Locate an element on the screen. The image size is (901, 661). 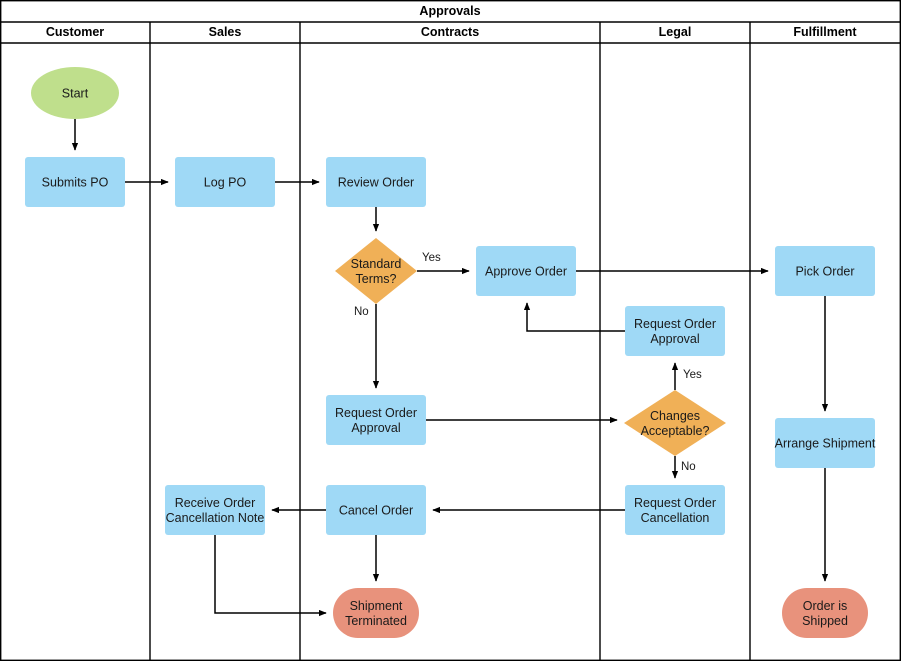
node-shipment-terminated: ShipmentTerminated is located at coordinates (376, 613).